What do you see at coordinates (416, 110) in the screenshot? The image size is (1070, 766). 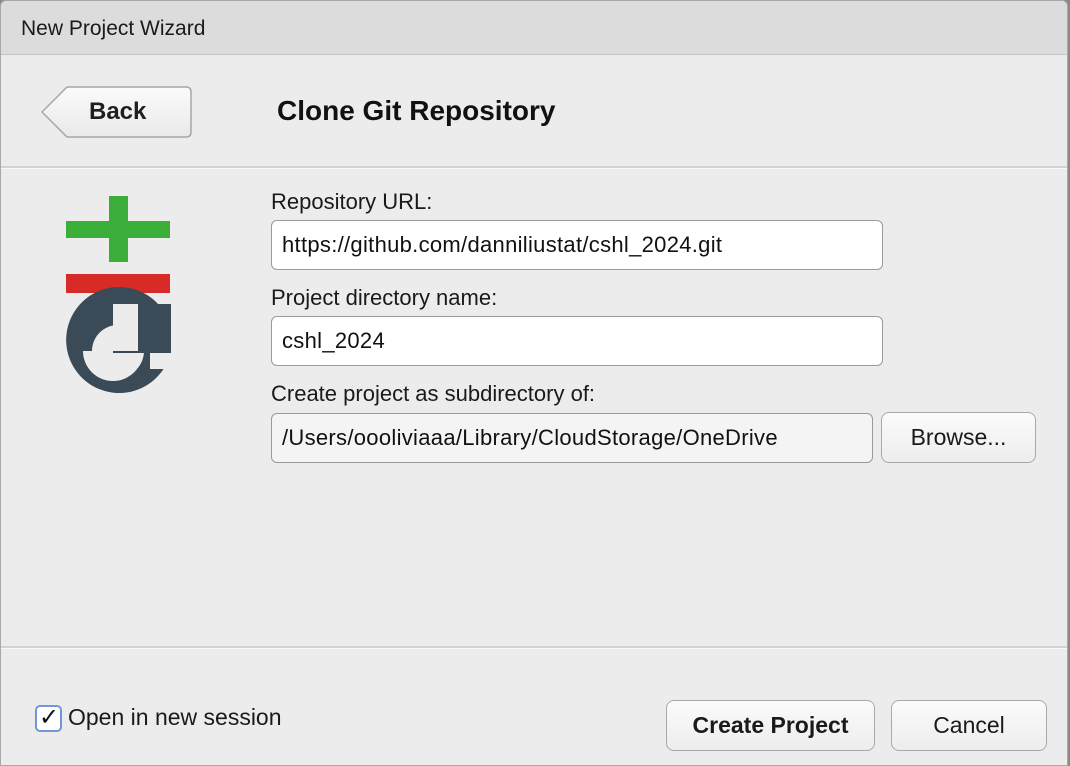 I see `page-title: Clone Git Repository` at bounding box center [416, 110].